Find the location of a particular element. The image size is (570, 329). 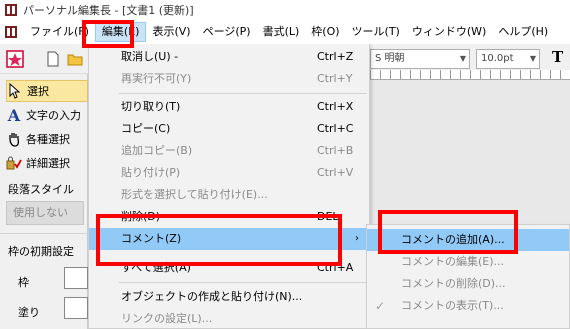

lock-check-icon is located at coordinates (14, 163).